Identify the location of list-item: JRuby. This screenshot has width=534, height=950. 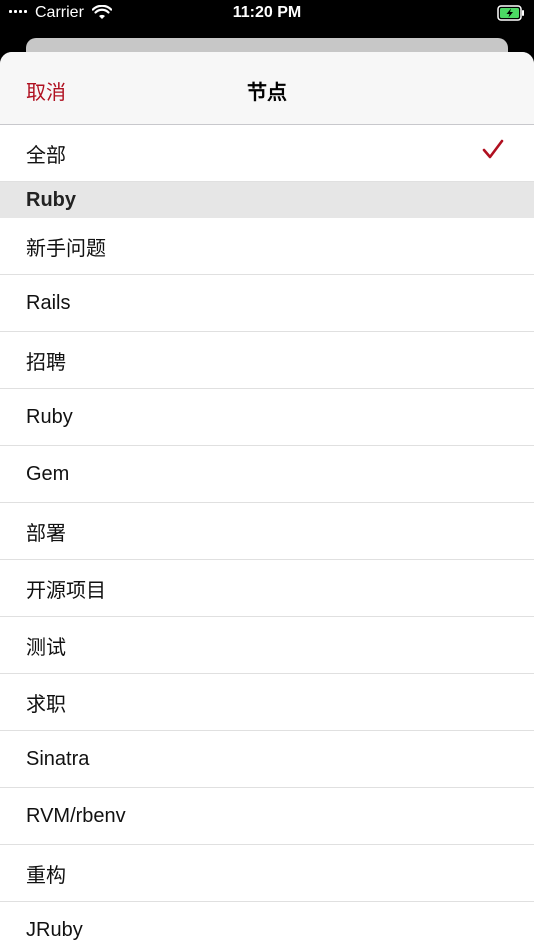
(267, 926).